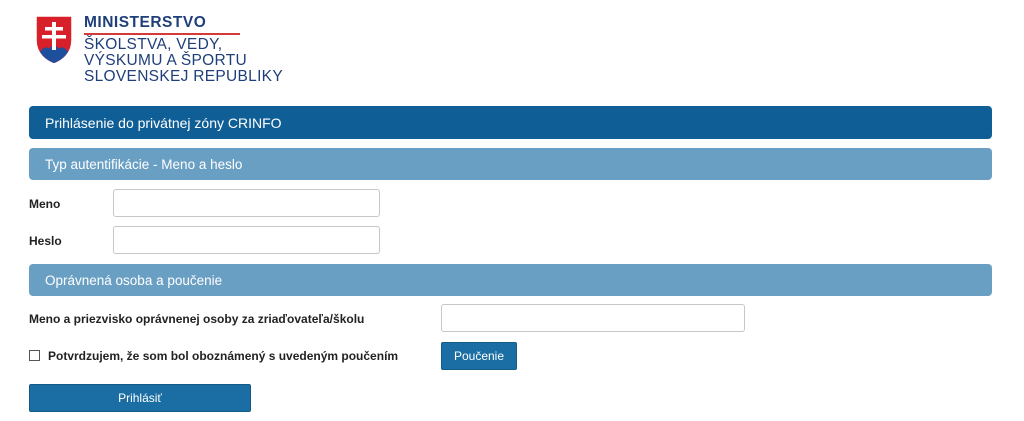  Describe the element at coordinates (510, 164) in the screenshot. I see `auth-section-header: Typ autentifikácie - Meno a heslo` at that location.